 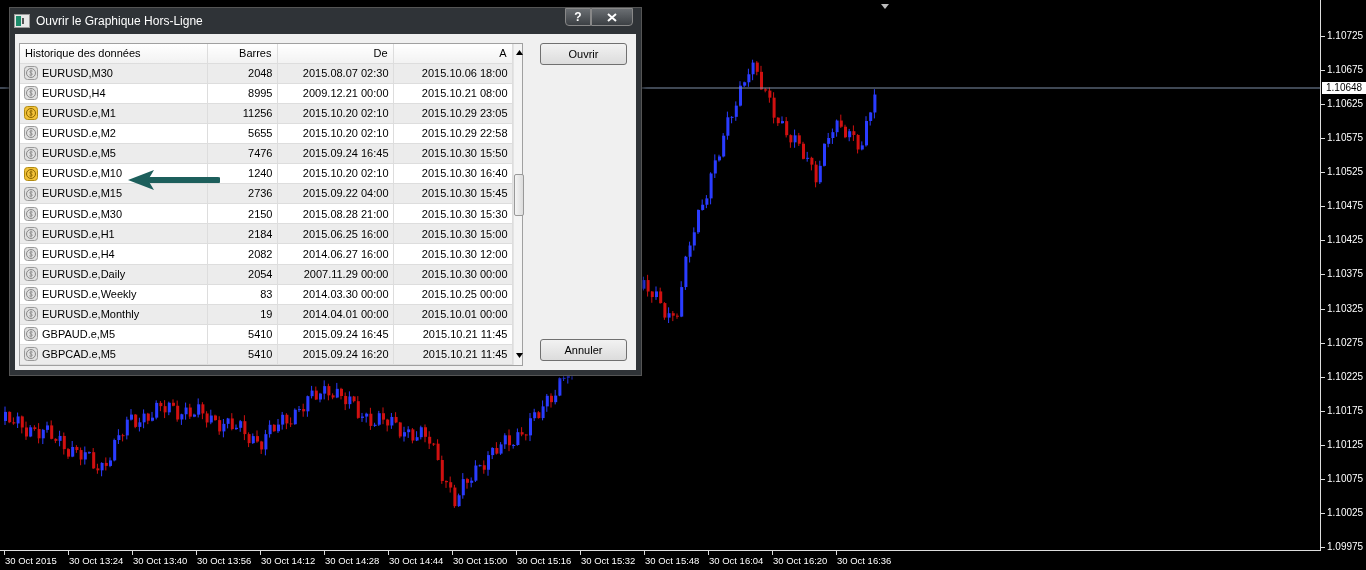 I want to click on symbol-name: EURUSD,M30, so click(x=77, y=73).